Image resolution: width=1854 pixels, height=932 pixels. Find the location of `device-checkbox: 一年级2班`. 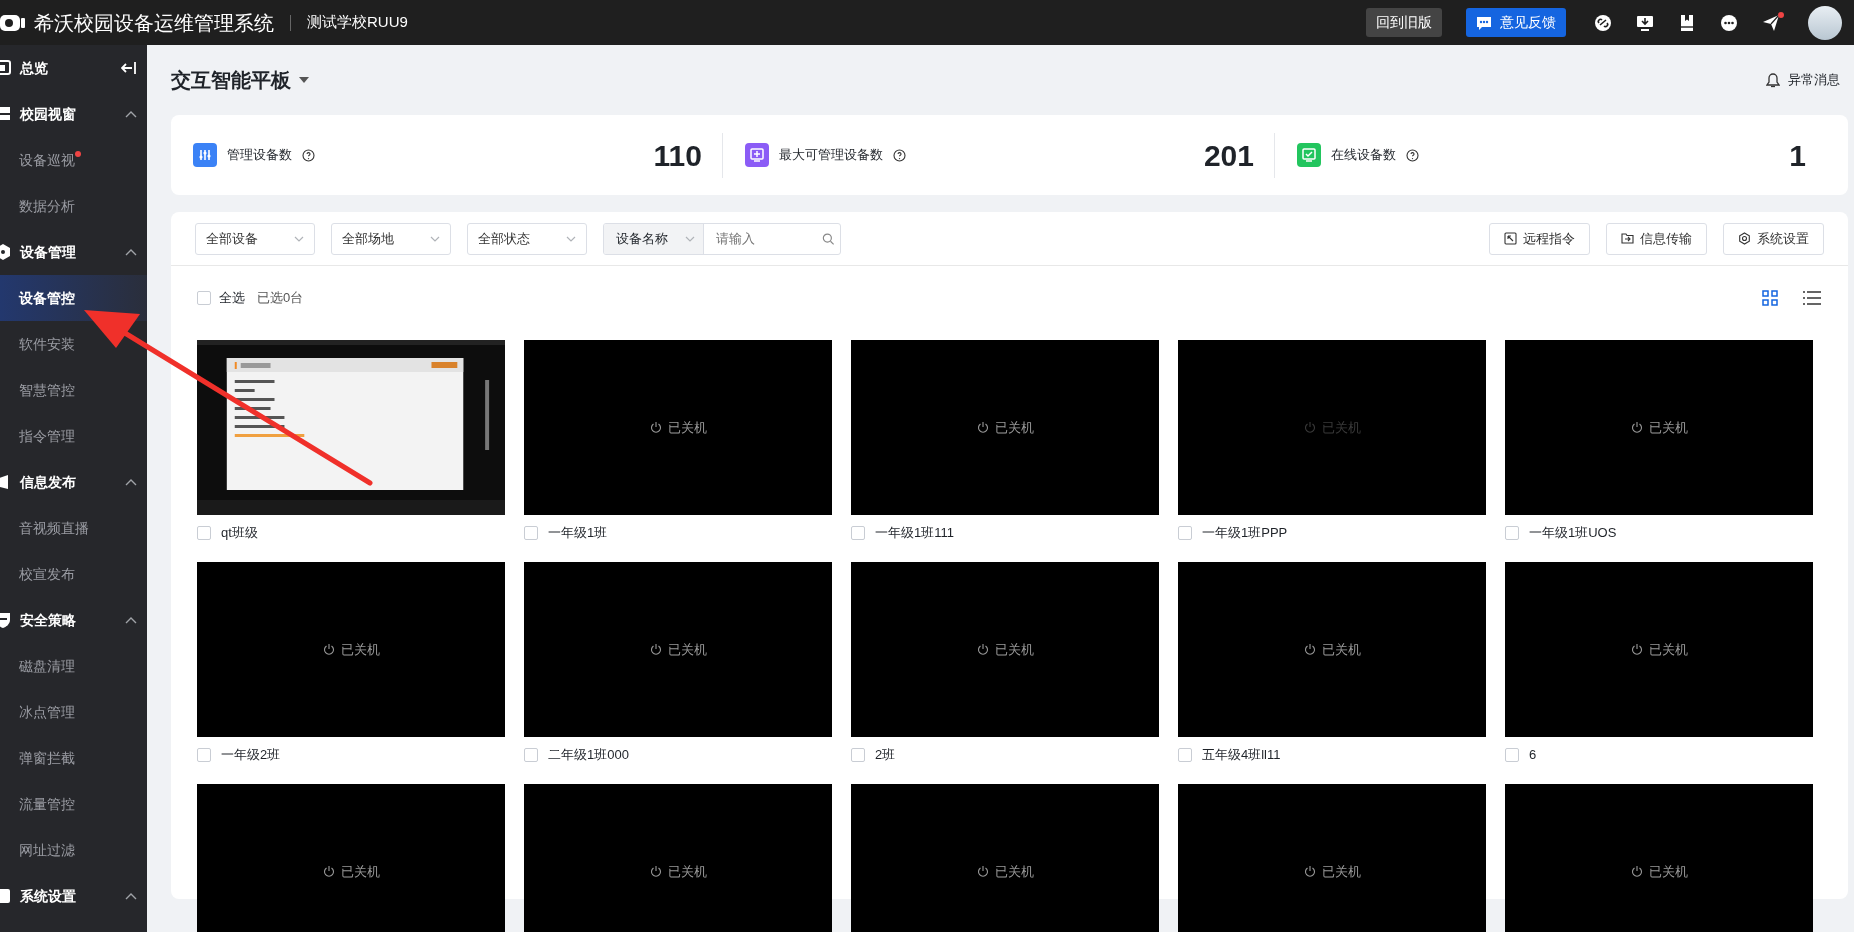

device-checkbox: 一年级2班 is located at coordinates (351, 755).